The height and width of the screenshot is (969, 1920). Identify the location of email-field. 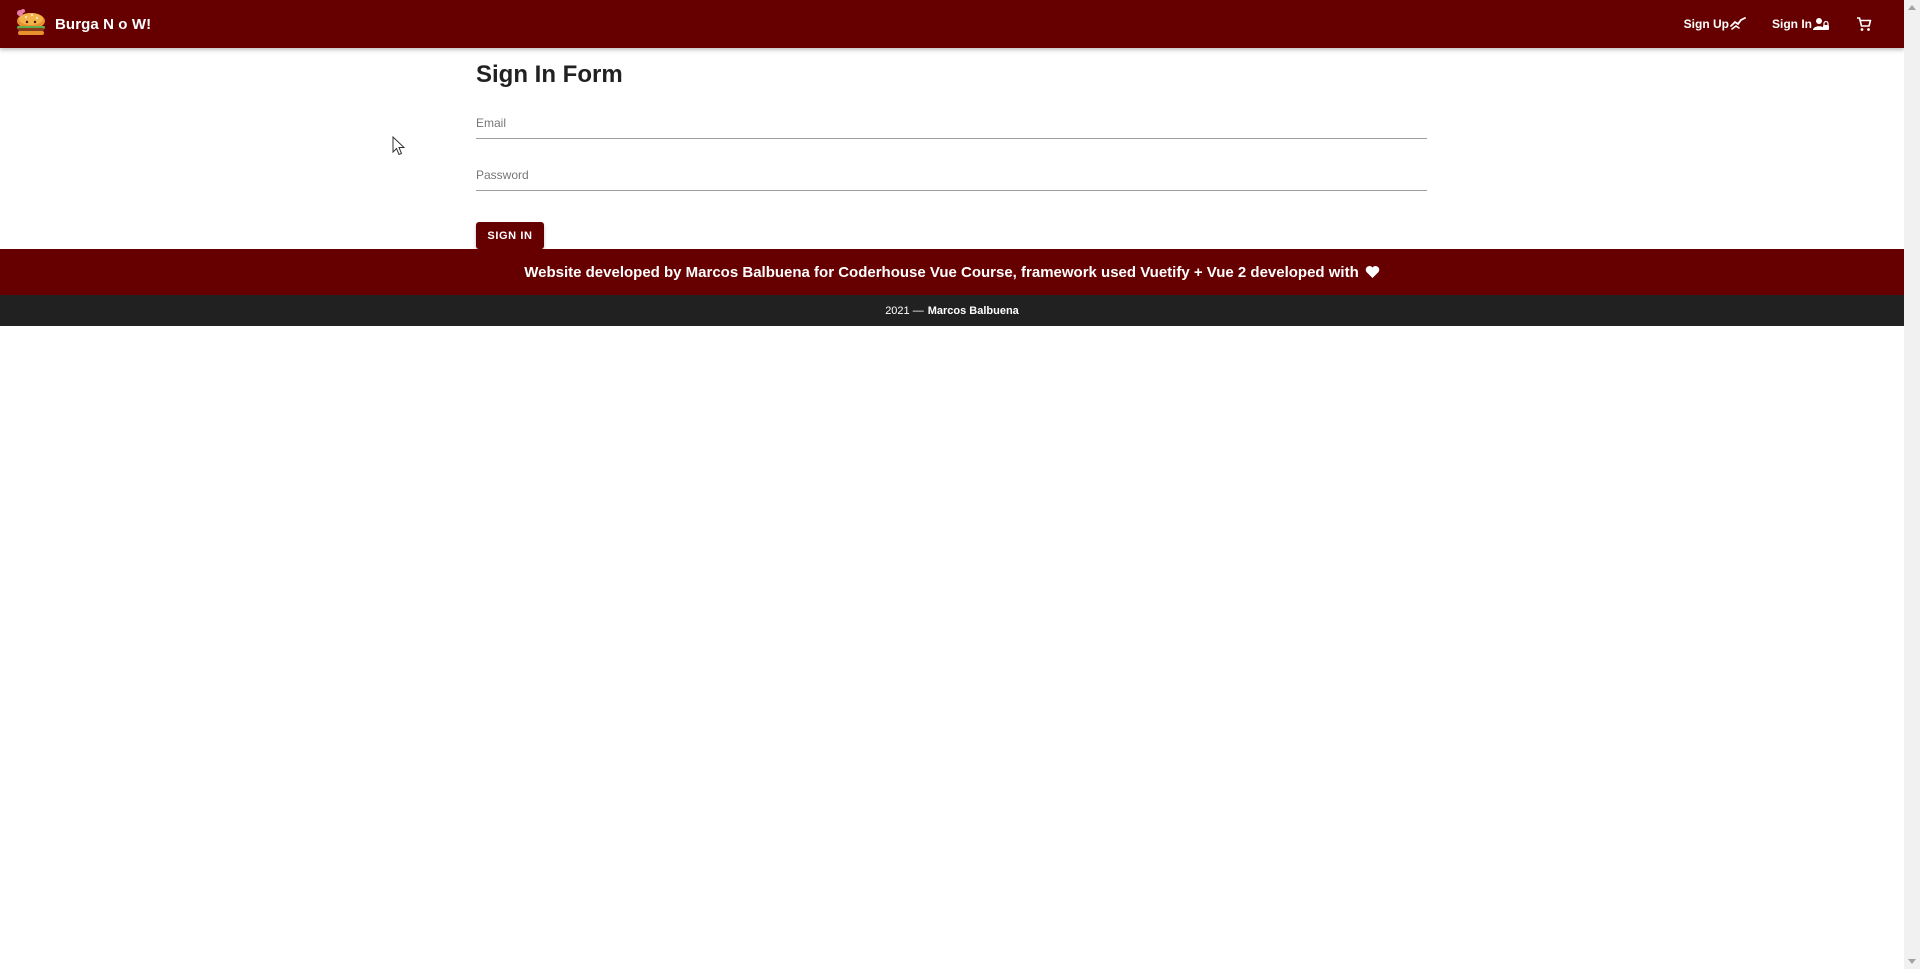
(951, 127).